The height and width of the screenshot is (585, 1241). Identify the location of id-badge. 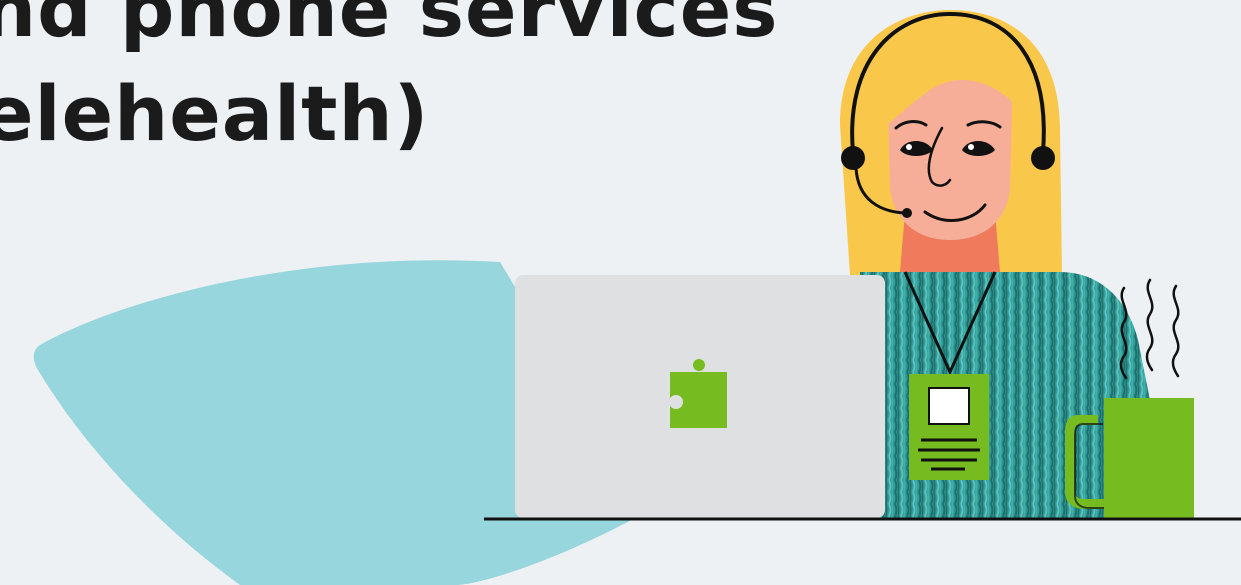
(949, 427).